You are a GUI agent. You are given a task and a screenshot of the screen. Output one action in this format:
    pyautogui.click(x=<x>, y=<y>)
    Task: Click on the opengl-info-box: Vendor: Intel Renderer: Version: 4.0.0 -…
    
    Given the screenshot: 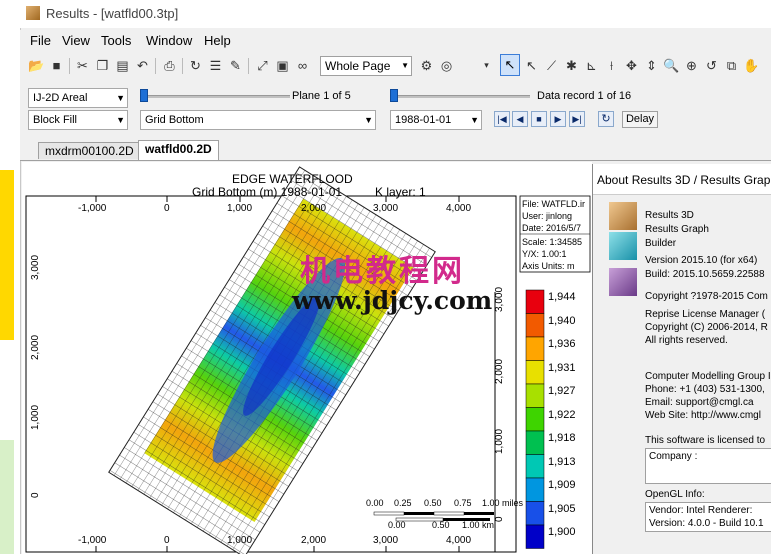 What is the action you would take?
    pyautogui.click(x=708, y=517)
    